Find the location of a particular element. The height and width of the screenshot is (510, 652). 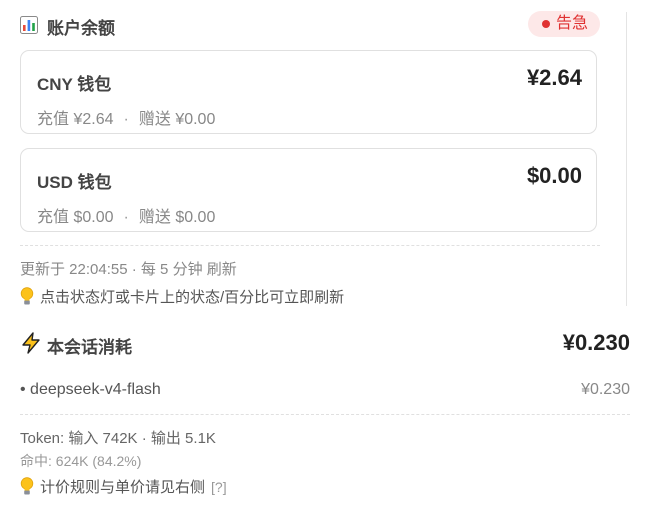

wallet-amount: ¥2.64 is located at coordinates (554, 77).